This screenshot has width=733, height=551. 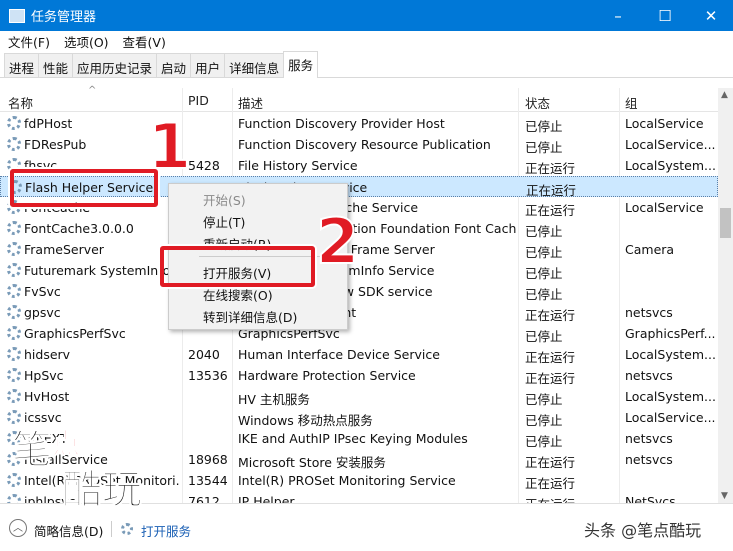 What do you see at coordinates (174, 65) in the screenshot?
I see `tab-startup: 启动` at bounding box center [174, 65].